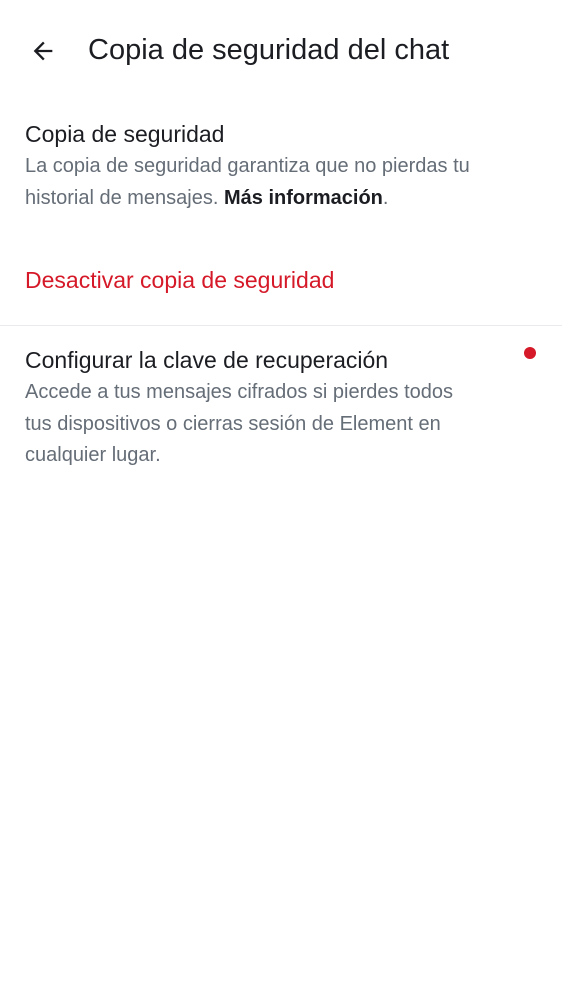  I want to click on back-button, so click(43, 51).